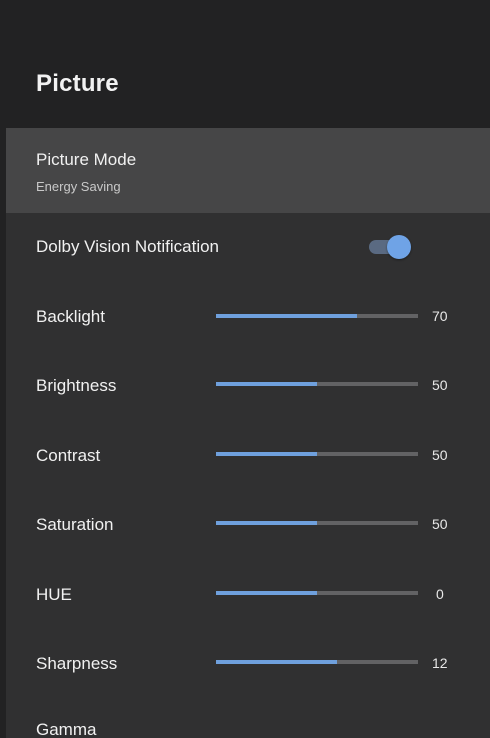  Describe the element at coordinates (78, 186) in the screenshot. I see `picture-mode-value: Energy Saving` at that location.